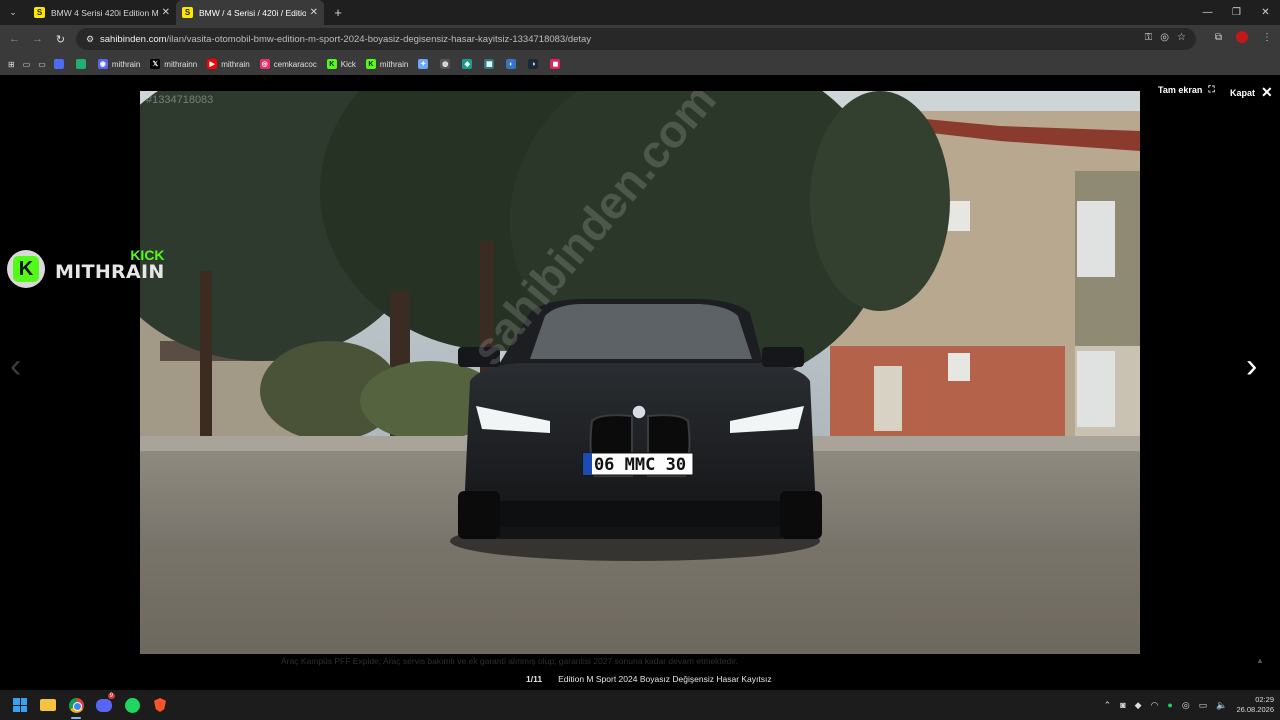 The height and width of the screenshot is (720, 1280). I want to click on volume-icon: 🔈, so click(1221, 705).